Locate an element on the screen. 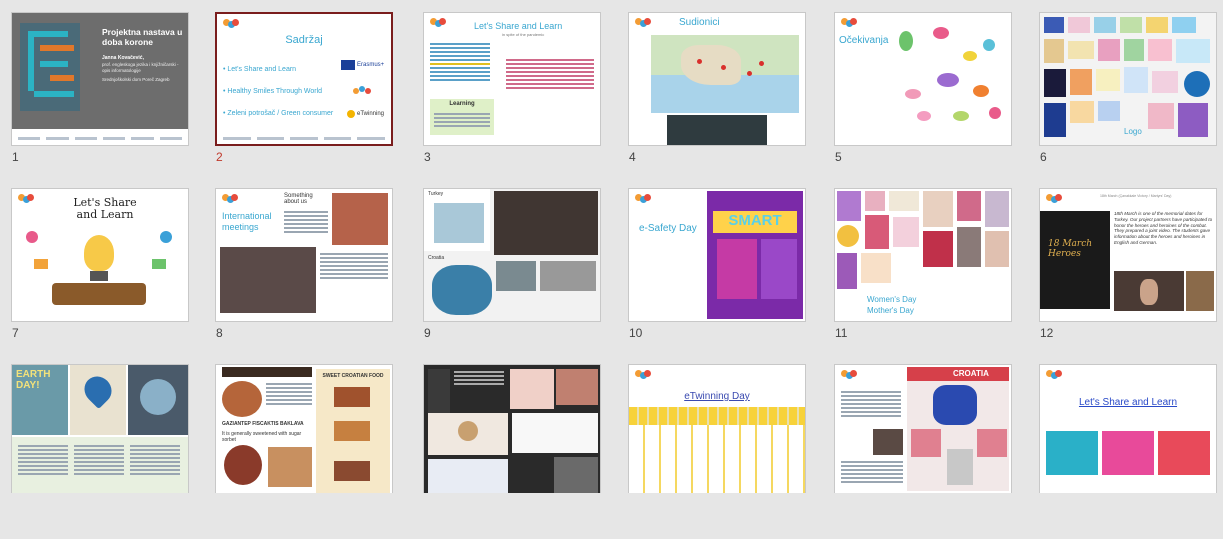  agenda-item-1: • Let's Share and Learn is located at coordinates (260, 69).